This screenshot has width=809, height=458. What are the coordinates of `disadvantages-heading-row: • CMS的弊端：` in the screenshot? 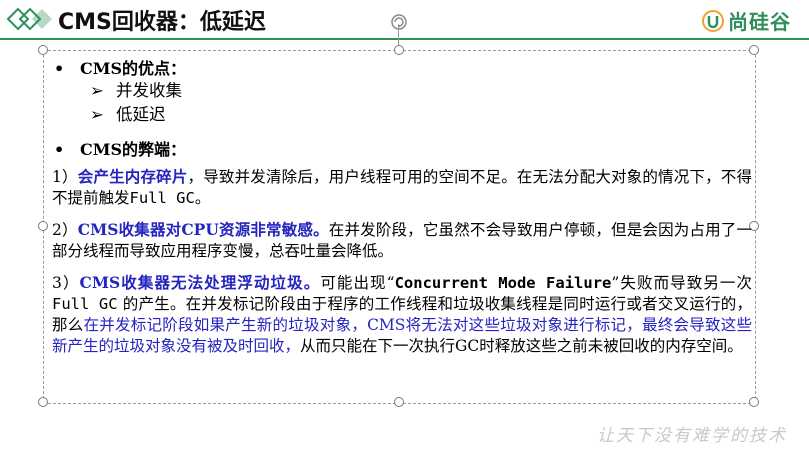 It's located at (403, 149).